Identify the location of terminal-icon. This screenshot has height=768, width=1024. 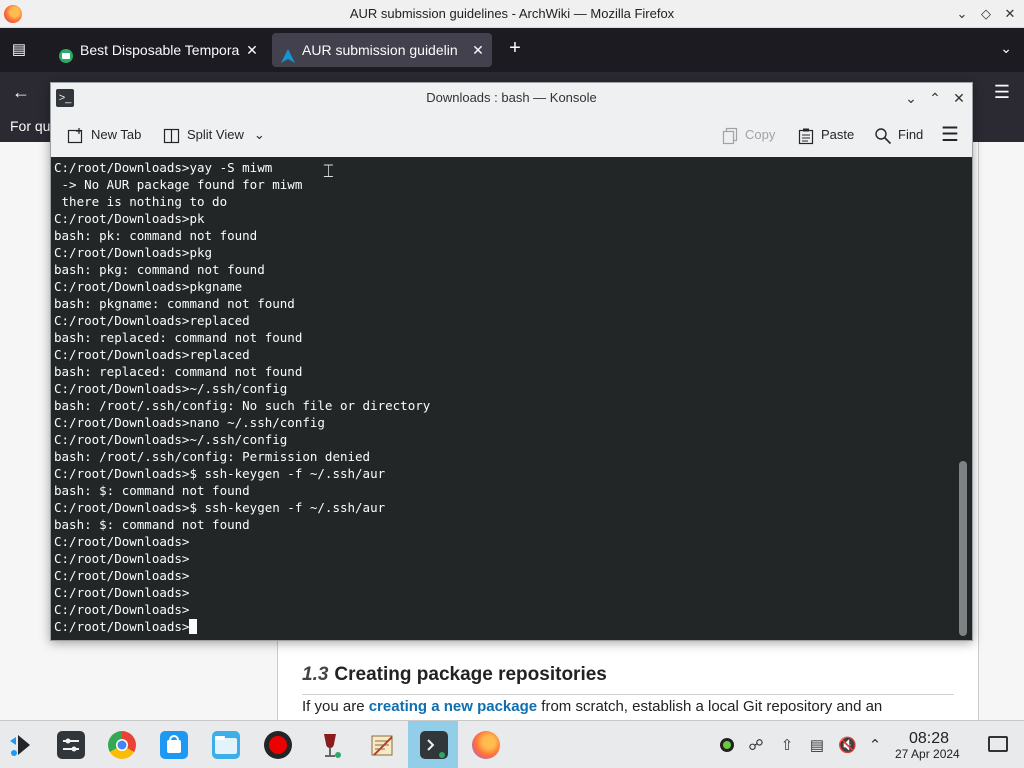
(434, 745).